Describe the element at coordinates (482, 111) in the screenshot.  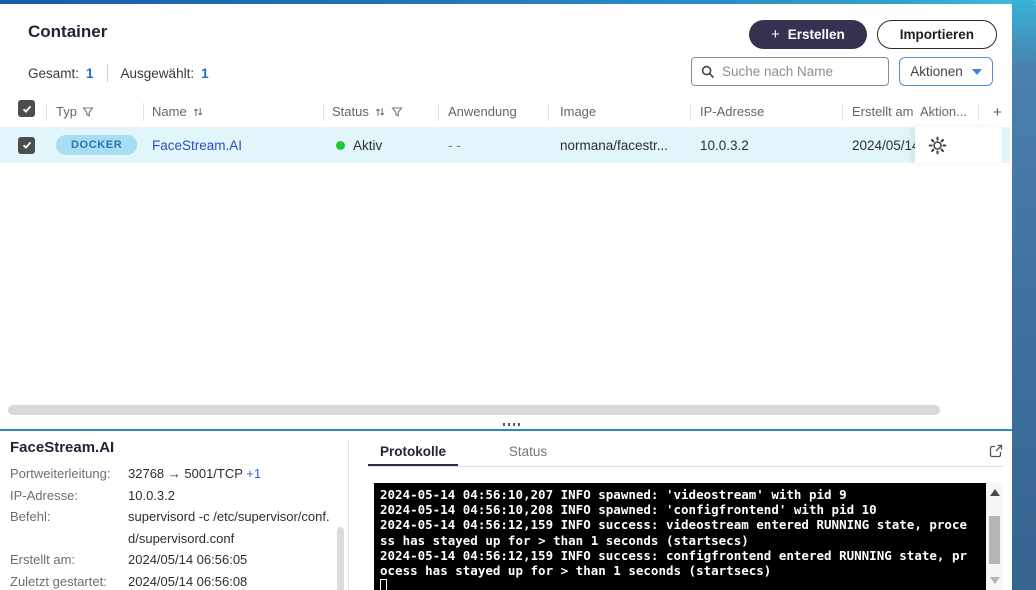
I see `column-header-anwendung: Anwendung` at that location.